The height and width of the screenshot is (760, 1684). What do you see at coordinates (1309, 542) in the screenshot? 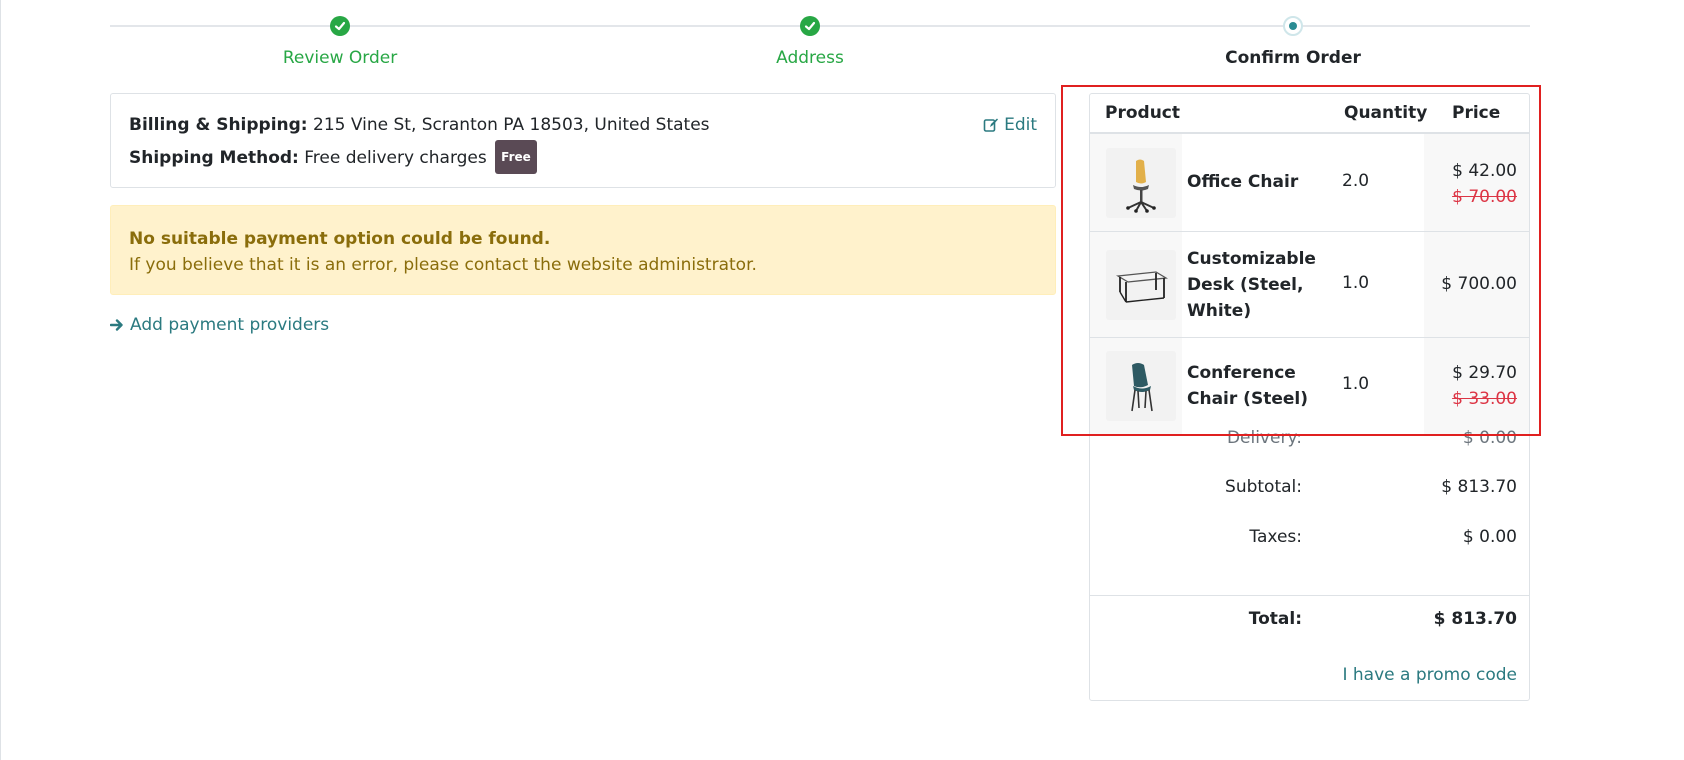
I see `taxes-row: Taxes: $ 0.00` at bounding box center [1309, 542].